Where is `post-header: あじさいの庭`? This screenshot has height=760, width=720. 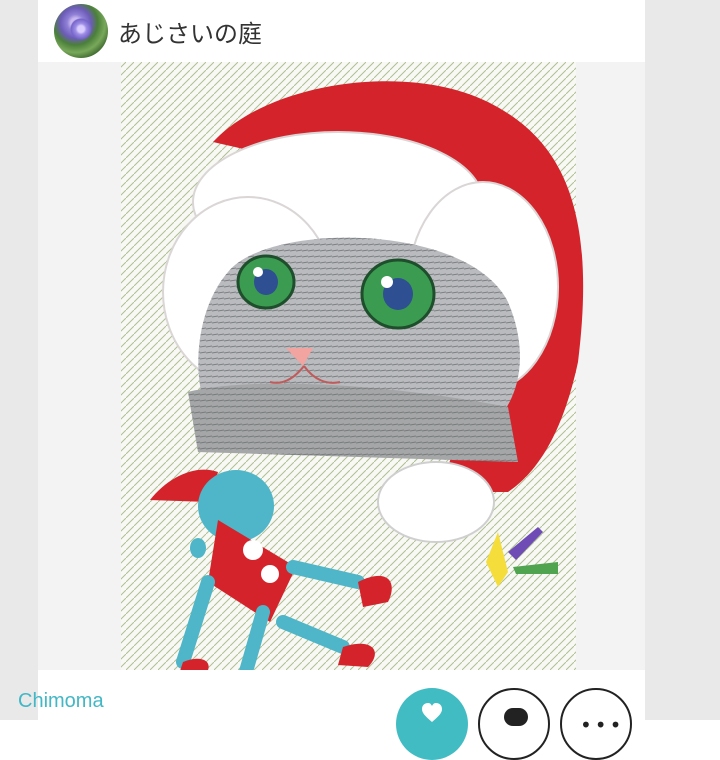
post-header: あじさいの庭 is located at coordinates (341, 31).